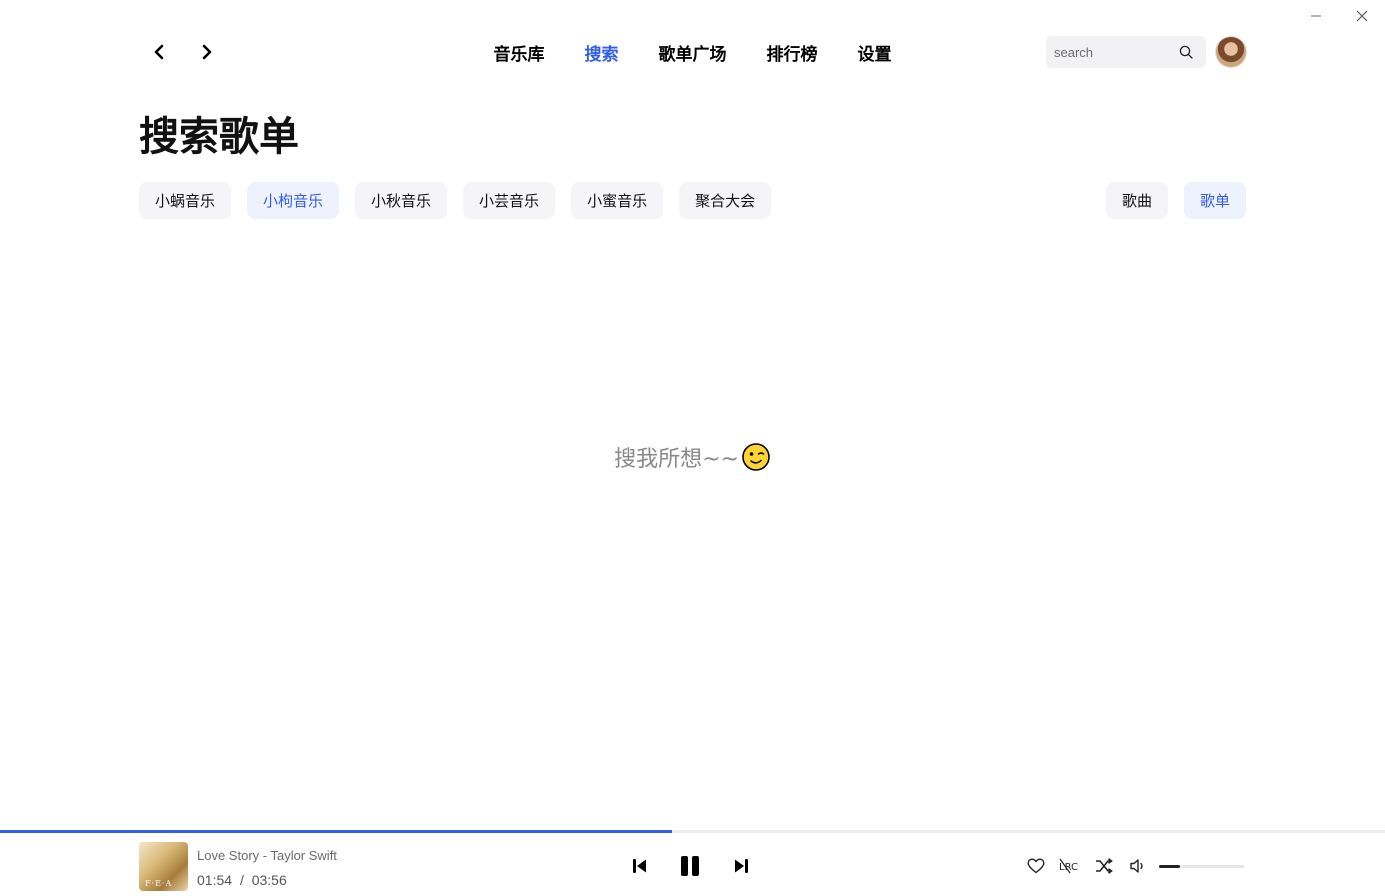 This screenshot has height=896, width=1385. What do you see at coordinates (519, 52) in the screenshot?
I see `nav-item-library: 音乐库` at bounding box center [519, 52].